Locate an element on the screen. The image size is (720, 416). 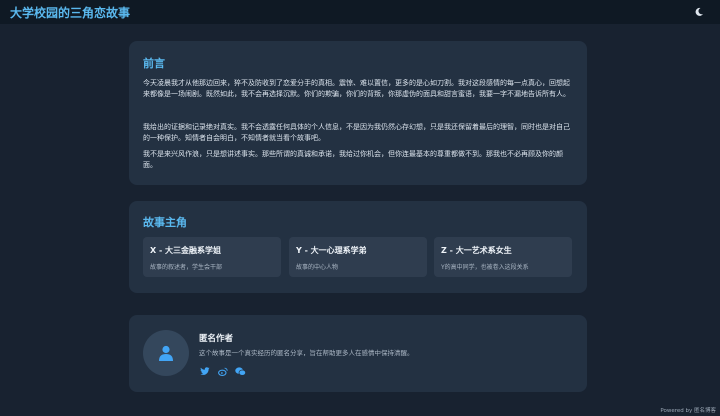
powered-by-link: Powered by 匿名博客 is located at coordinates (688, 410).